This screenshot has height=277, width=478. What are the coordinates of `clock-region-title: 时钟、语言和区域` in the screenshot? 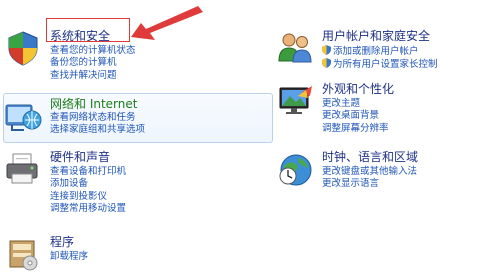 It's located at (370, 157).